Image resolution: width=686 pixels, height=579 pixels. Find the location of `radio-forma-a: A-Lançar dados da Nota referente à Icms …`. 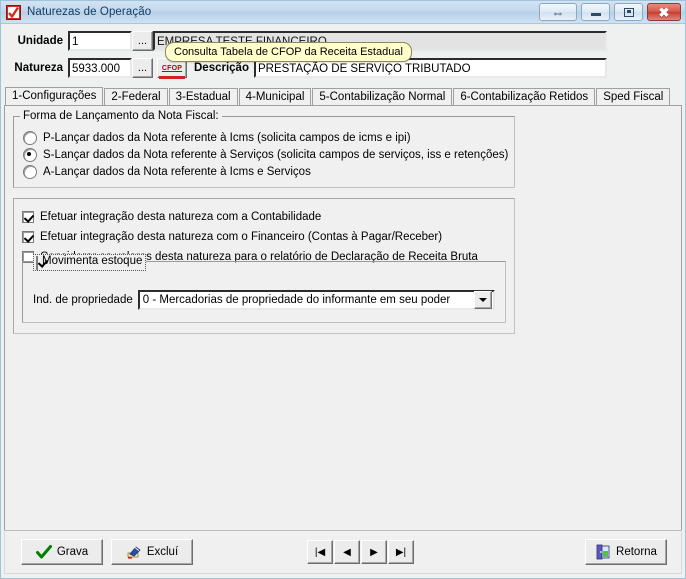

radio-forma-a: A-Lançar dados da Nota referente à Icms … is located at coordinates (264, 171).